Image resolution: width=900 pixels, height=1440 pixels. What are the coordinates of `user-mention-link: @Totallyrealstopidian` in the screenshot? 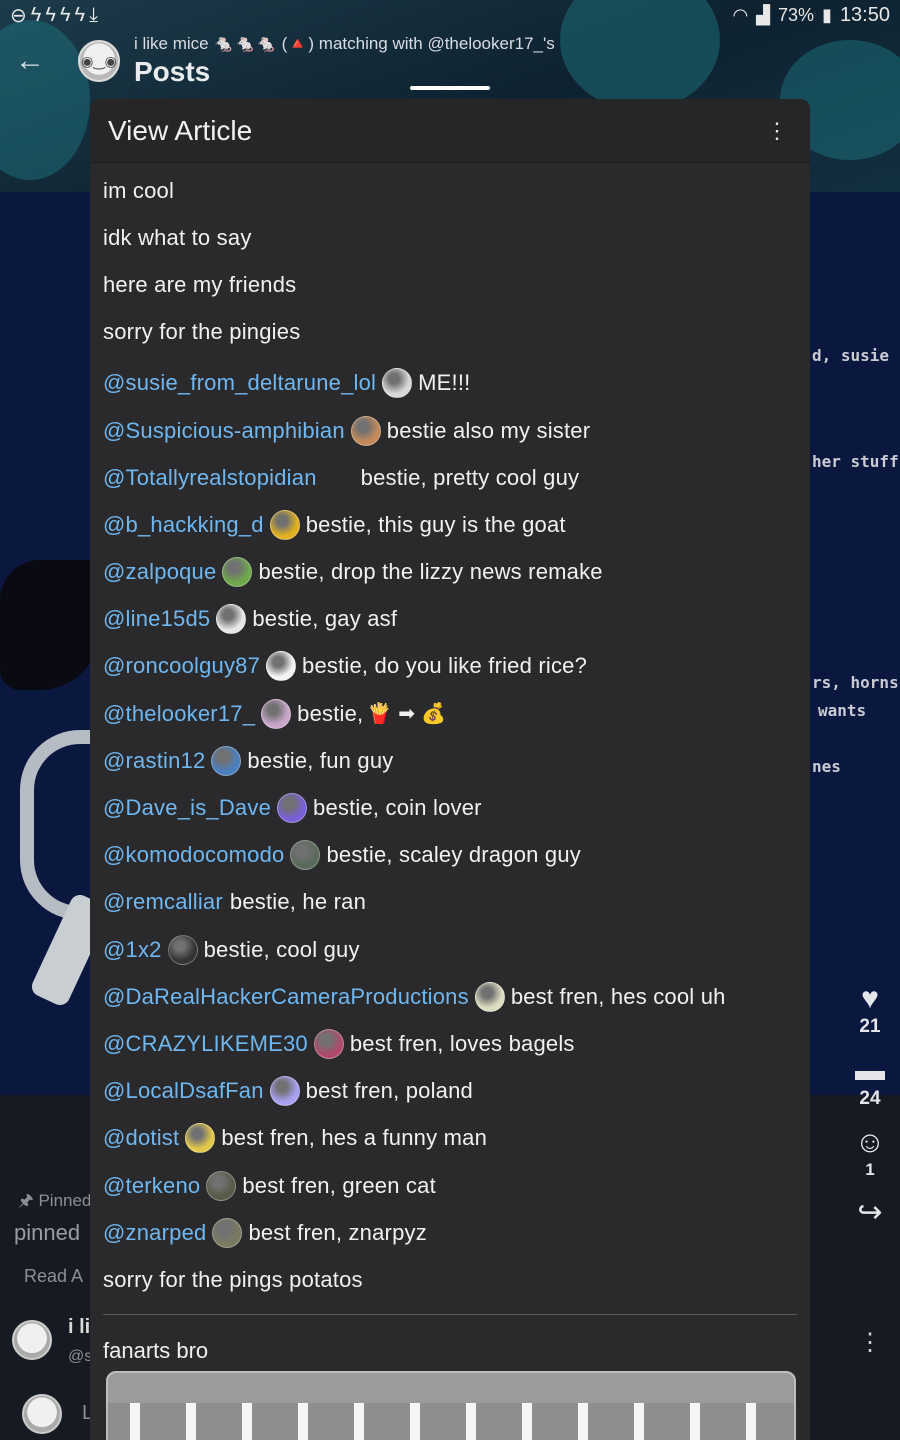 It's located at (210, 478).